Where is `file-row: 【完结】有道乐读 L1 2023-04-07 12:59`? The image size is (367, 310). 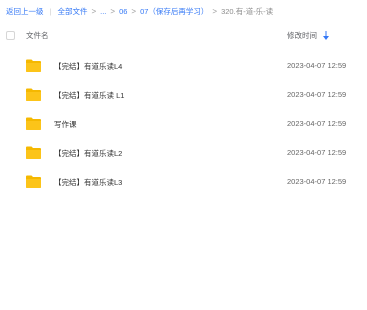 file-row: 【完结】有道乐读 L1 2023-04-07 12:59 is located at coordinates (183, 95).